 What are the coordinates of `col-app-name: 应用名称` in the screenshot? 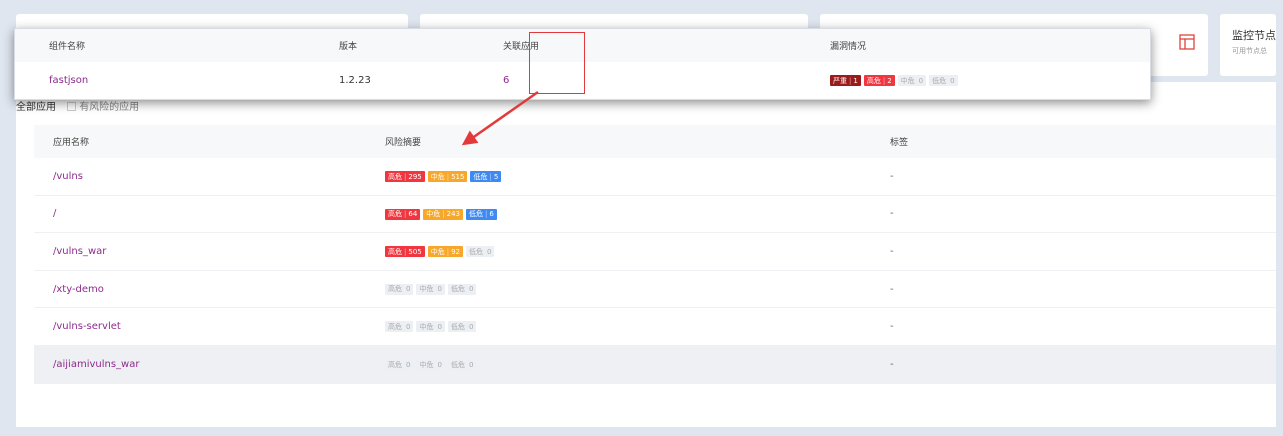 It's located at (71, 143).